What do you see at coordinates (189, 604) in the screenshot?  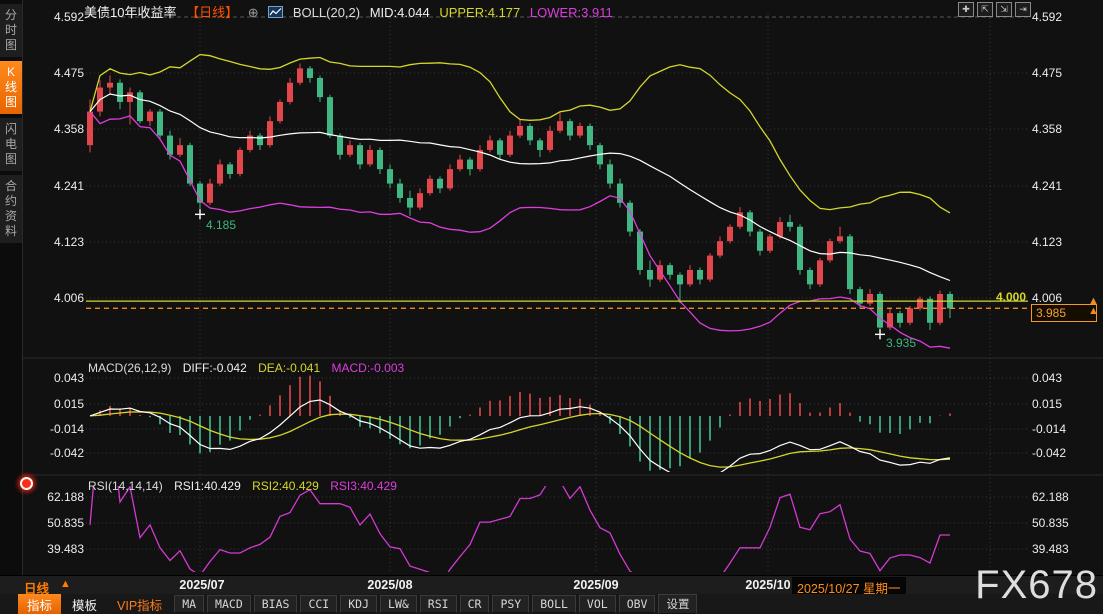 I see `indicator-button-ma: MA` at bounding box center [189, 604].